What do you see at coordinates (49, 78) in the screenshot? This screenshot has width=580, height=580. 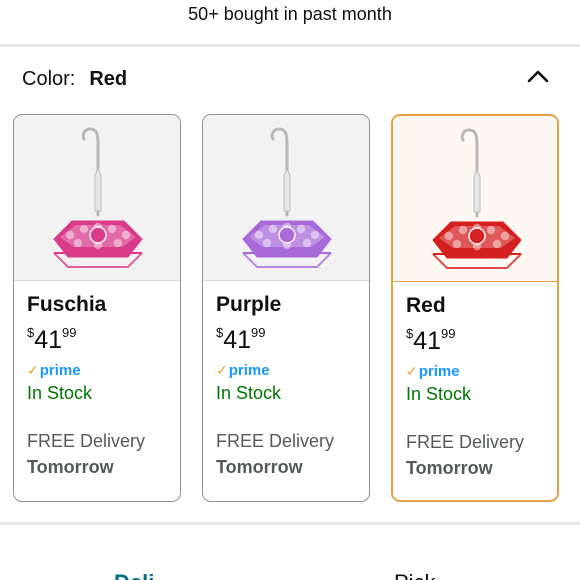 I see `color-label: Color:` at bounding box center [49, 78].